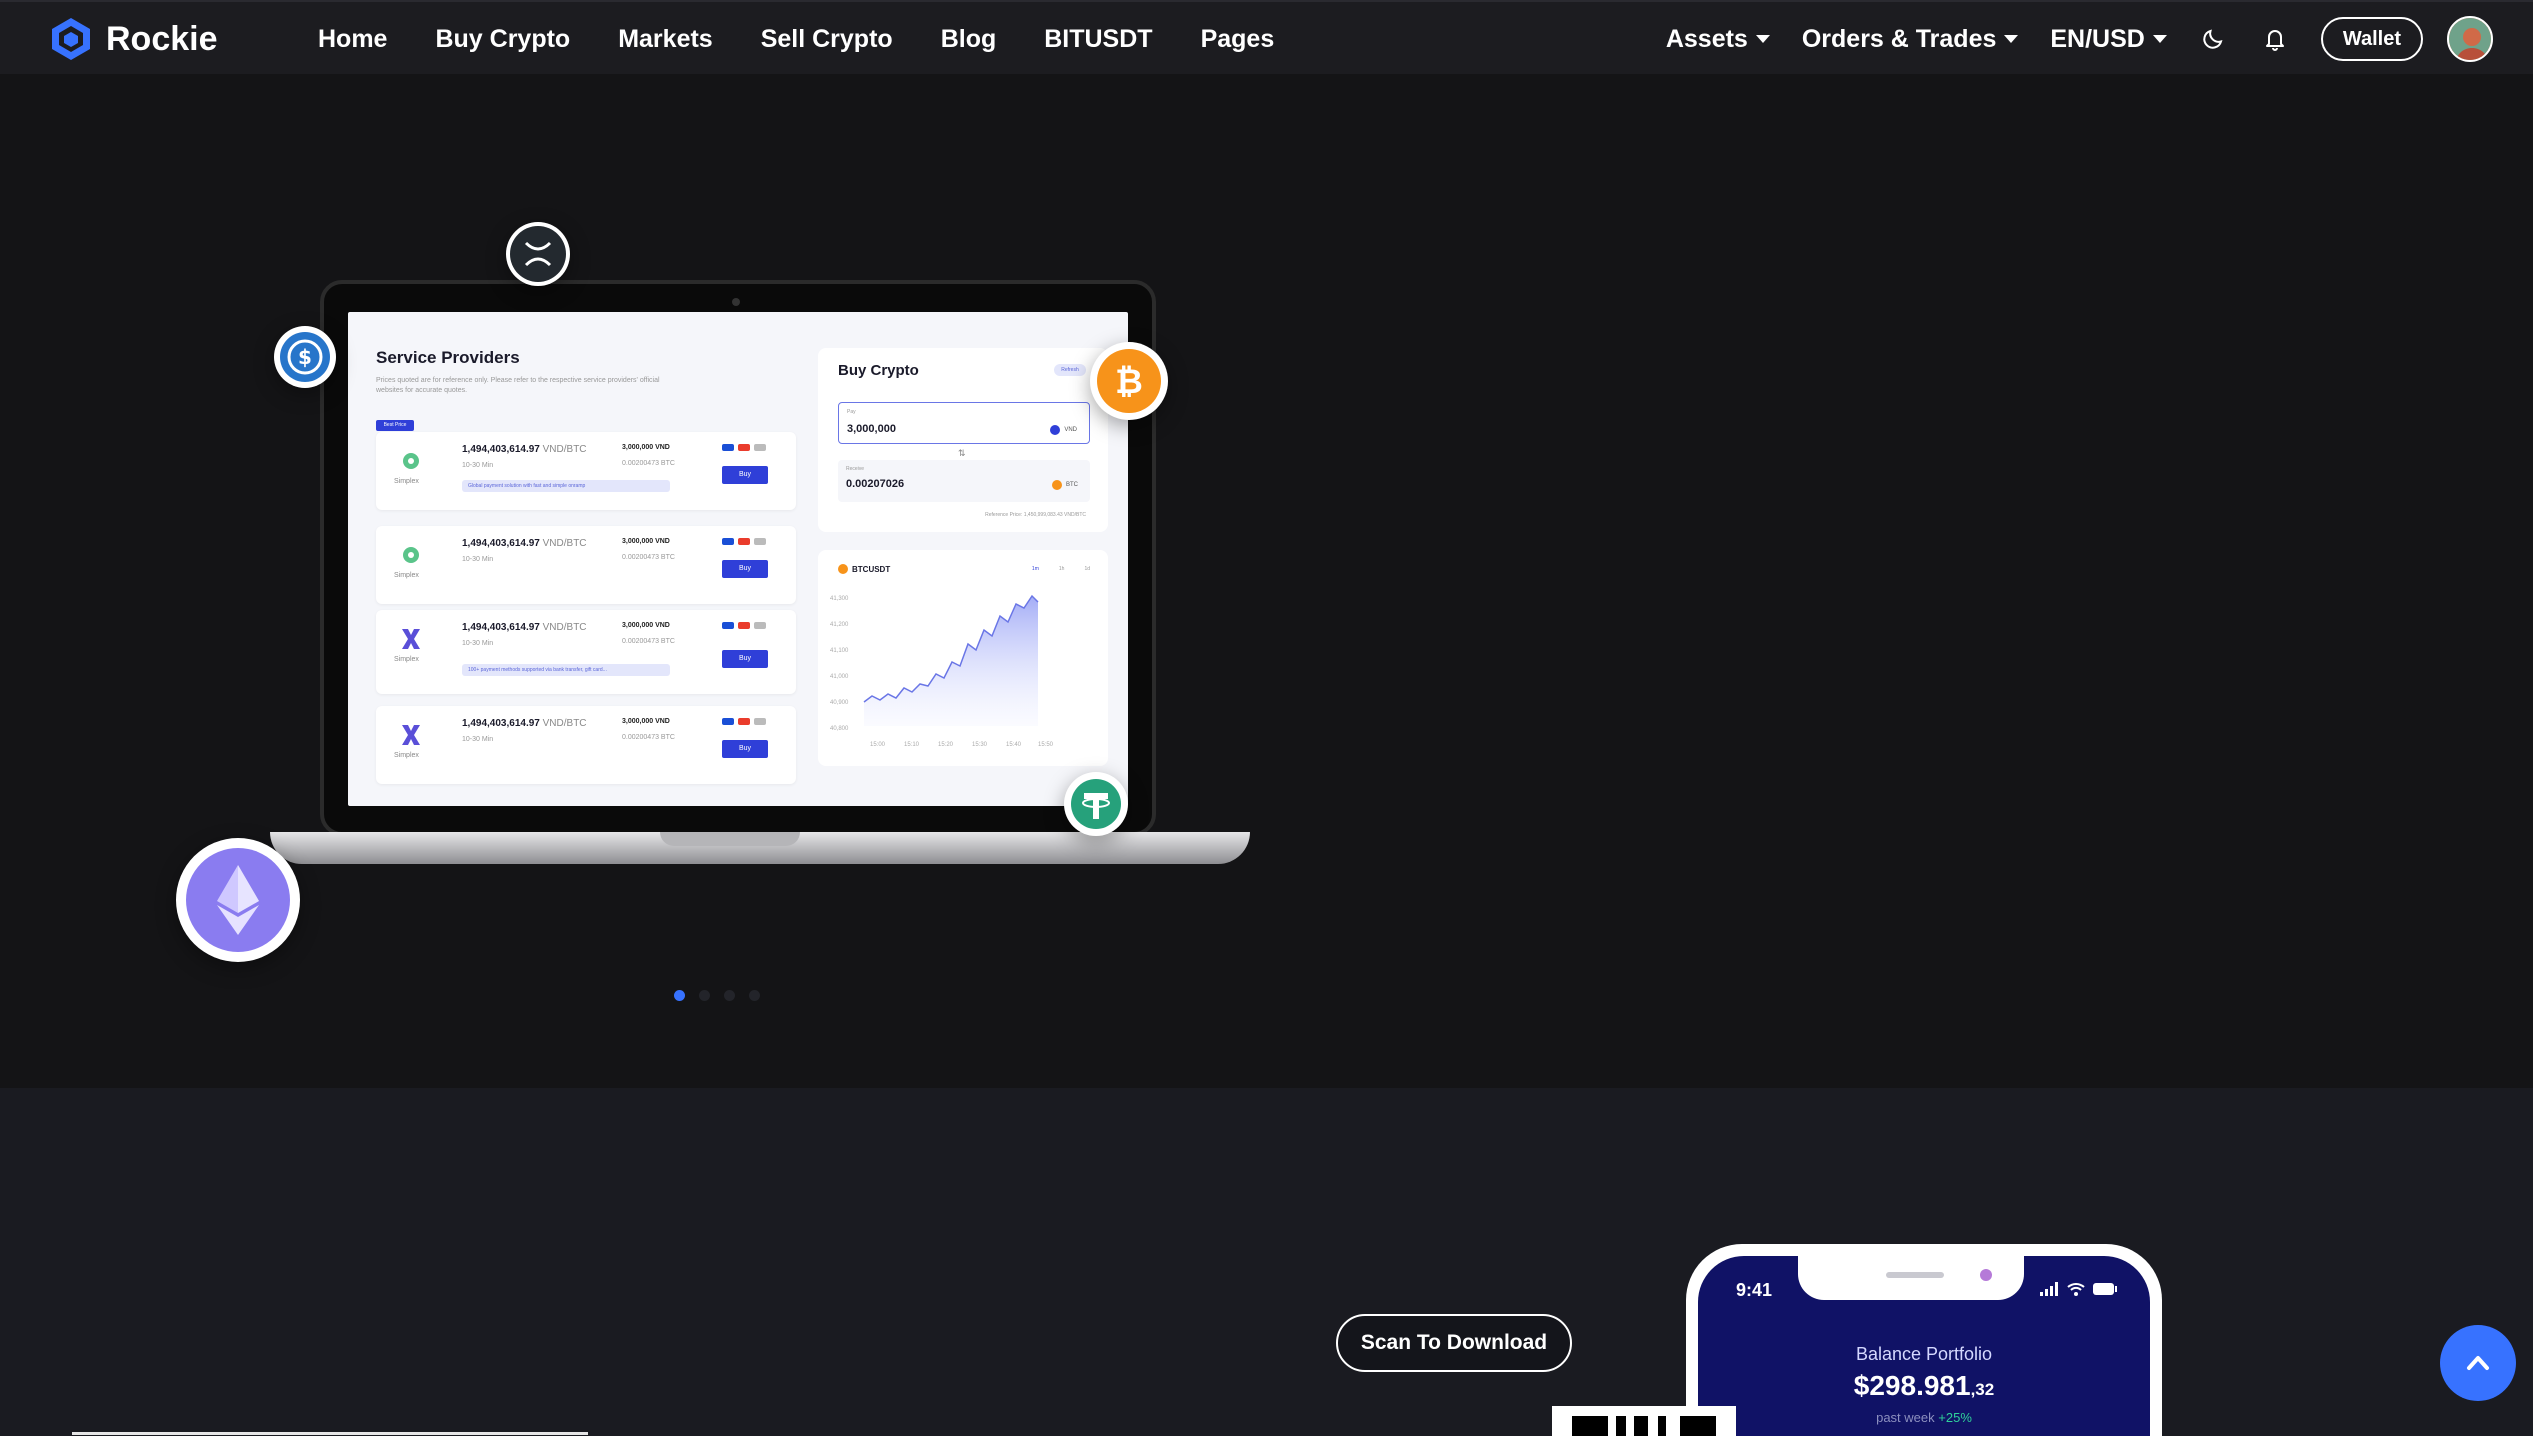 The height and width of the screenshot is (1436, 2533). I want to click on nav-buy-crypto: Buy Crypto, so click(502, 39).